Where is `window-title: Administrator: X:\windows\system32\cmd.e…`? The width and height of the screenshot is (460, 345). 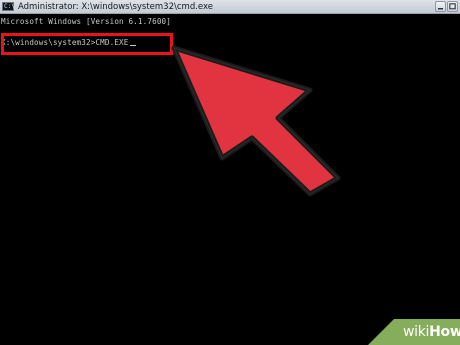 window-title: Administrator: X:\windows\system32\cmd.e… is located at coordinates (115, 7).